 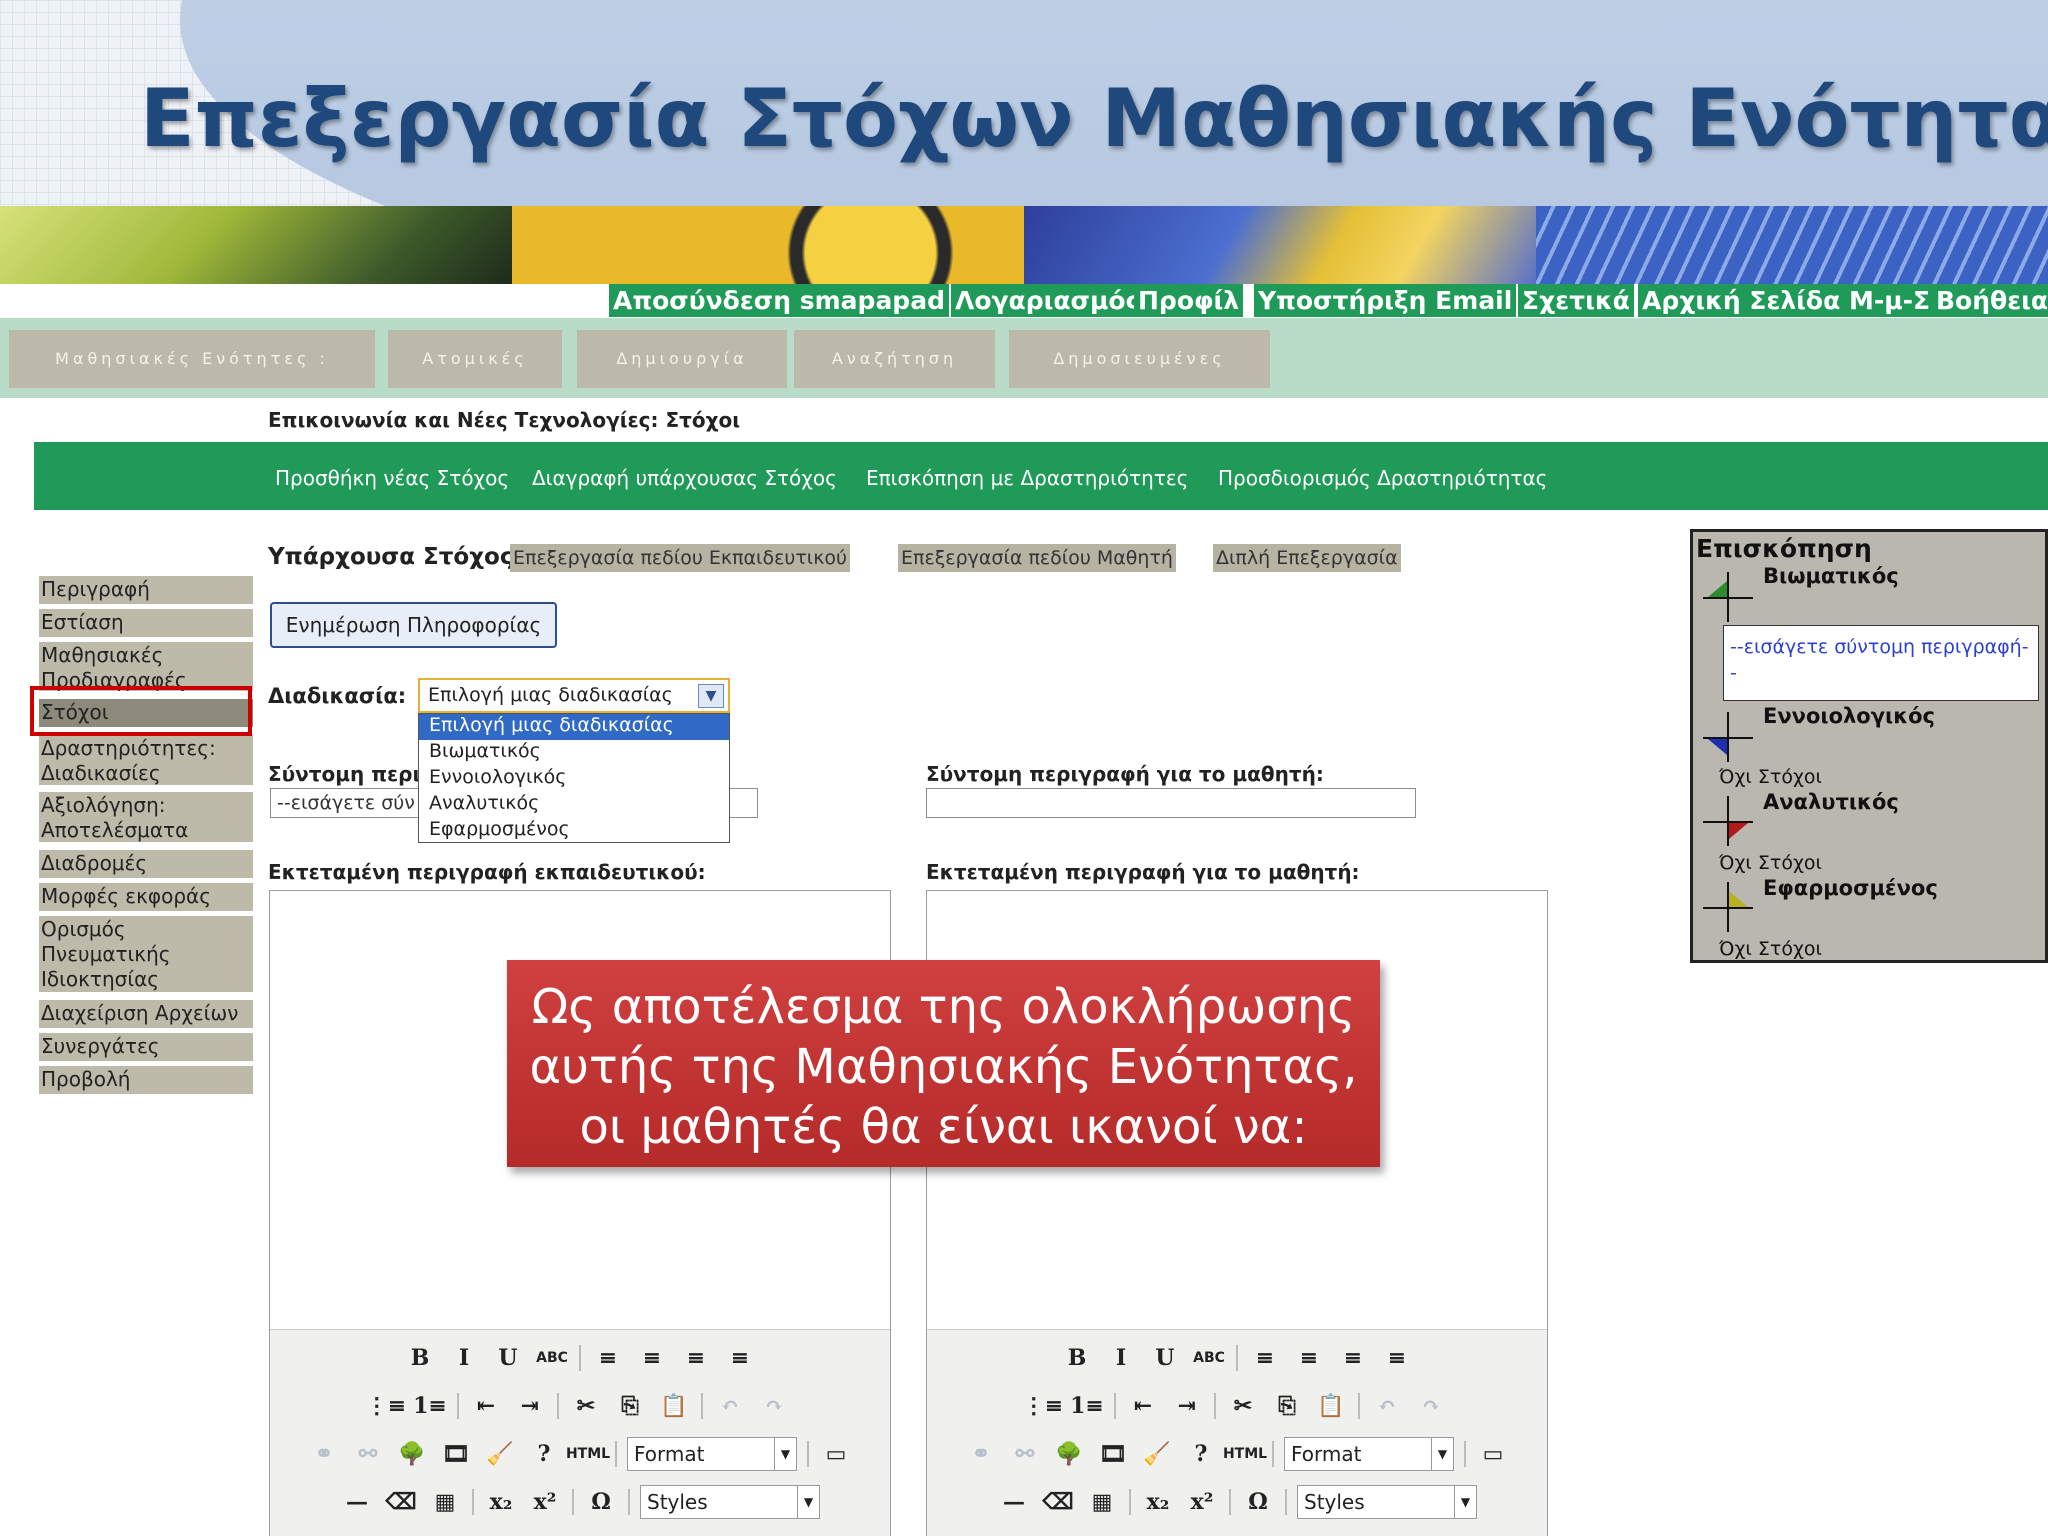 What do you see at coordinates (1385, 300) in the screenshot?
I see `email-support-link: Υποστήριξη Email` at bounding box center [1385, 300].